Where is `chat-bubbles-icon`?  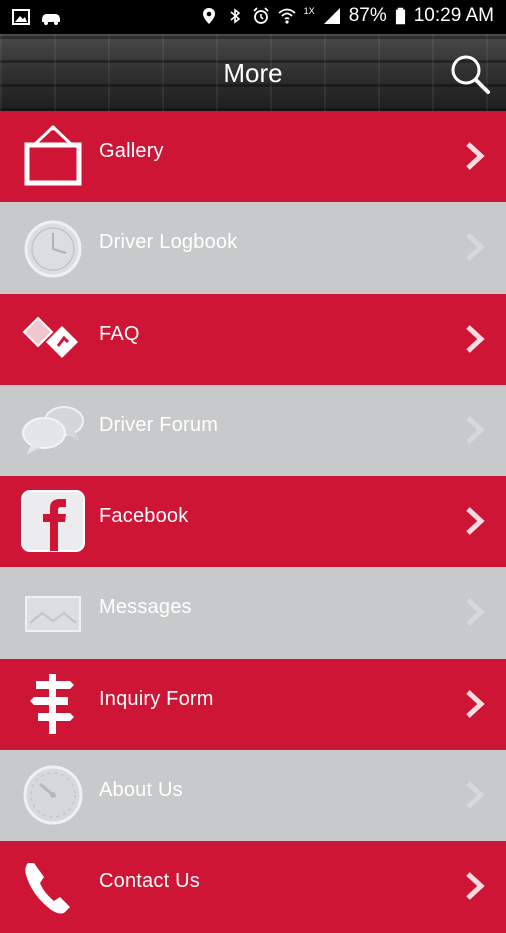 chat-bubbles-icon is located at coordinates (53, 430).